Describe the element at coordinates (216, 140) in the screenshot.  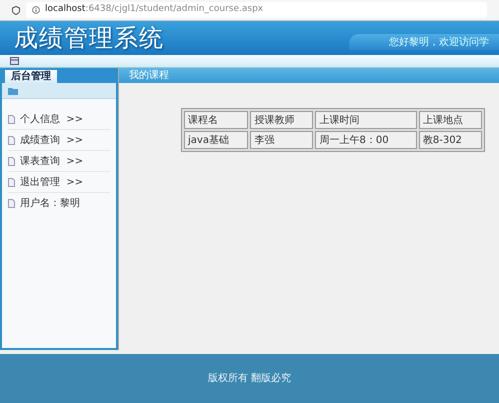
I see `table-cell: java基础` at that location.